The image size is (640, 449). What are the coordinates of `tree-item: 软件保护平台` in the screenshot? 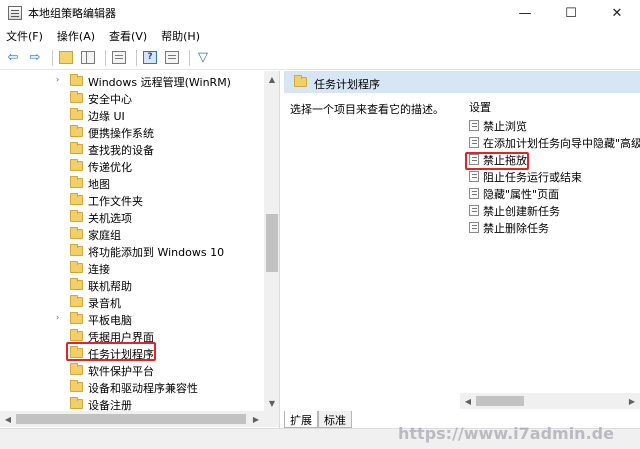 It's located at (132, 370).